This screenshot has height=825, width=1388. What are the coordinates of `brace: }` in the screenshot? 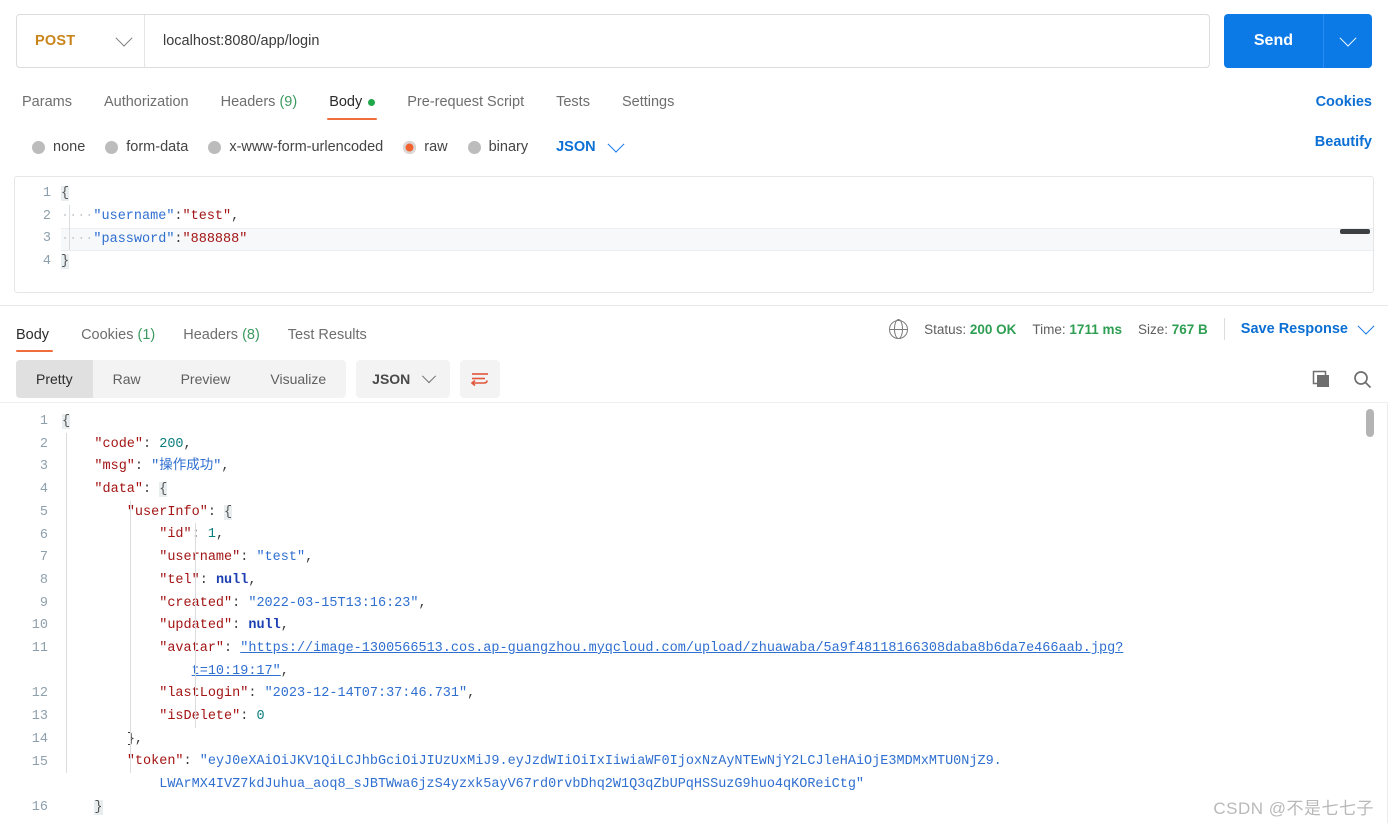 It's located at (65, 261).